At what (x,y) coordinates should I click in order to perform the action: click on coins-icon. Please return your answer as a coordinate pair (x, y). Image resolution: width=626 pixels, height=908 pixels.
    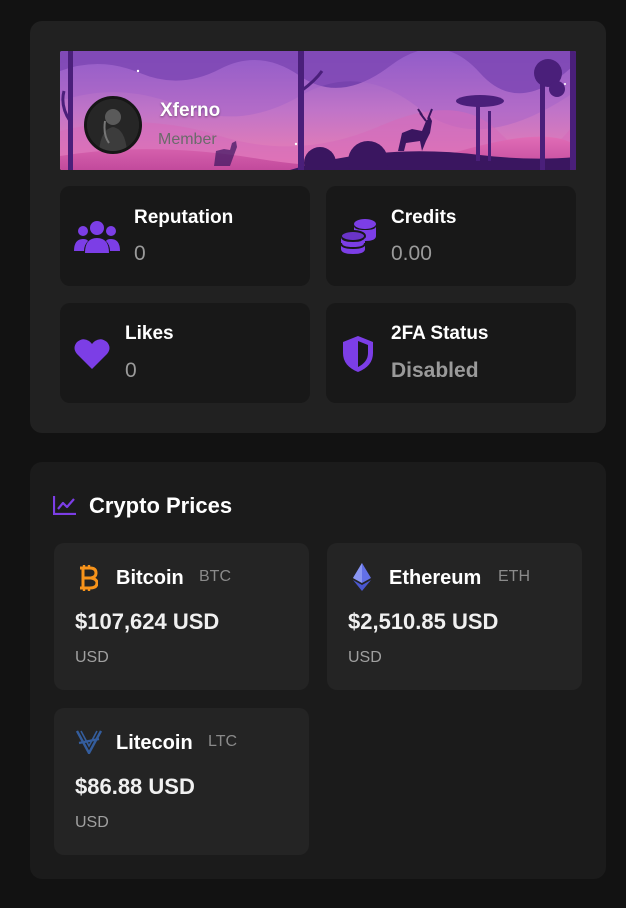
    Looking at the image, I should click on (359, 238).